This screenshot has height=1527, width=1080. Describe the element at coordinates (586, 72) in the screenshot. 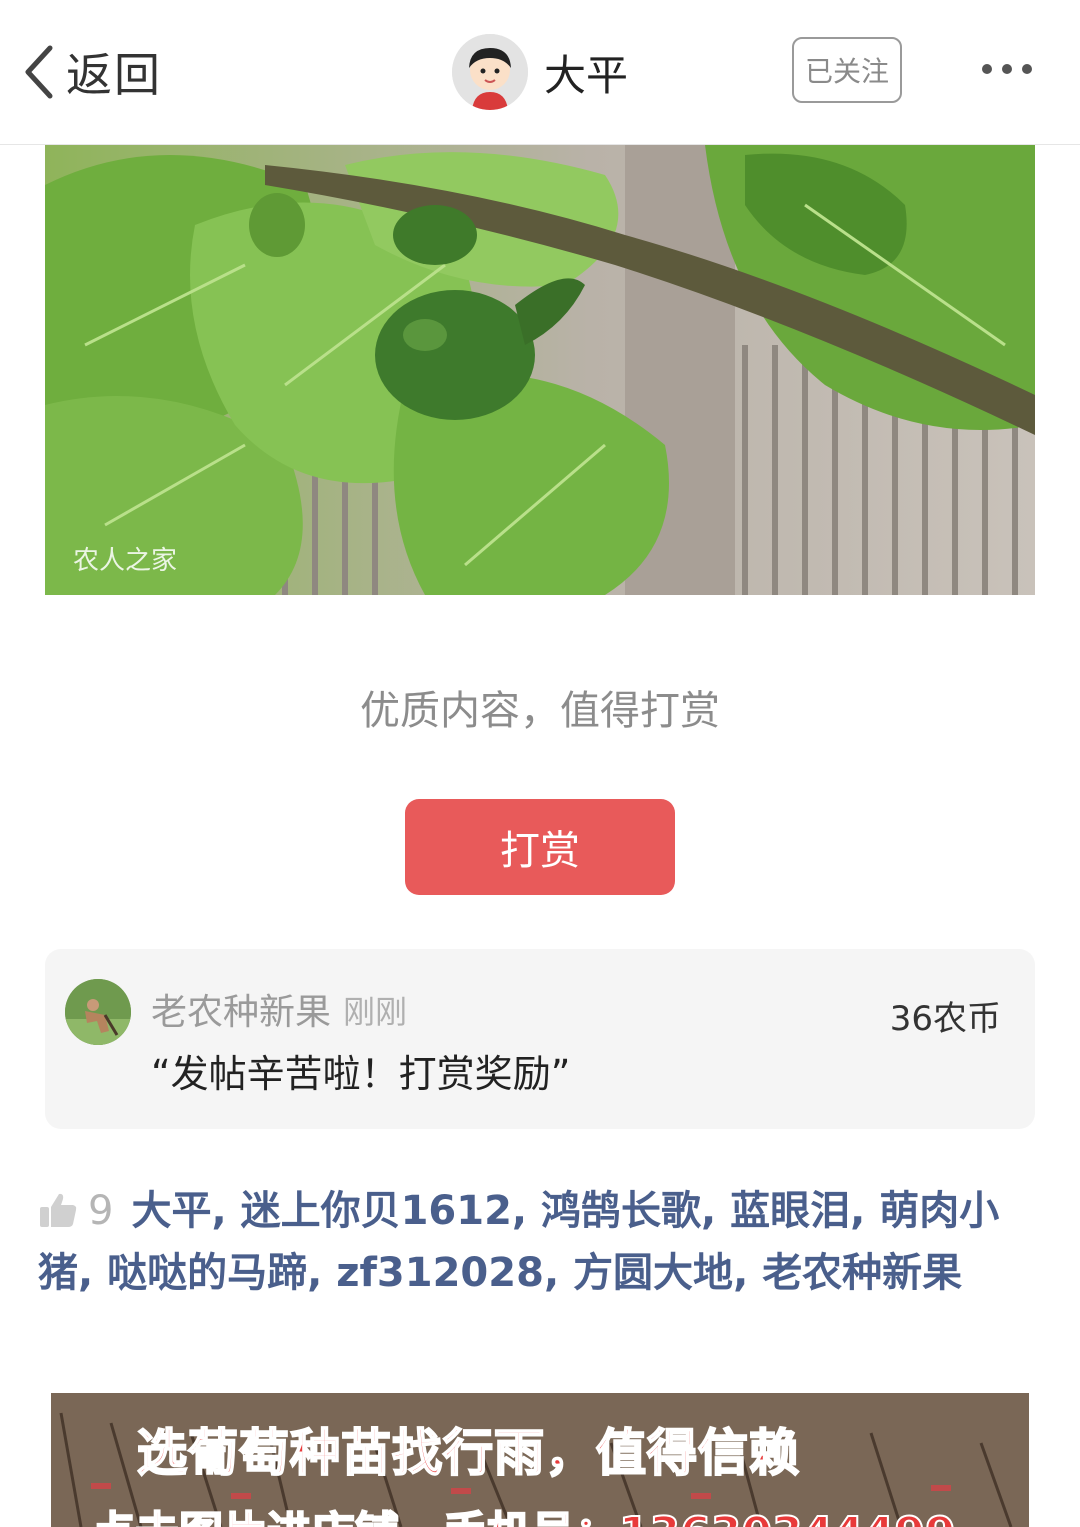

I see `author-name: 大平` at that location.